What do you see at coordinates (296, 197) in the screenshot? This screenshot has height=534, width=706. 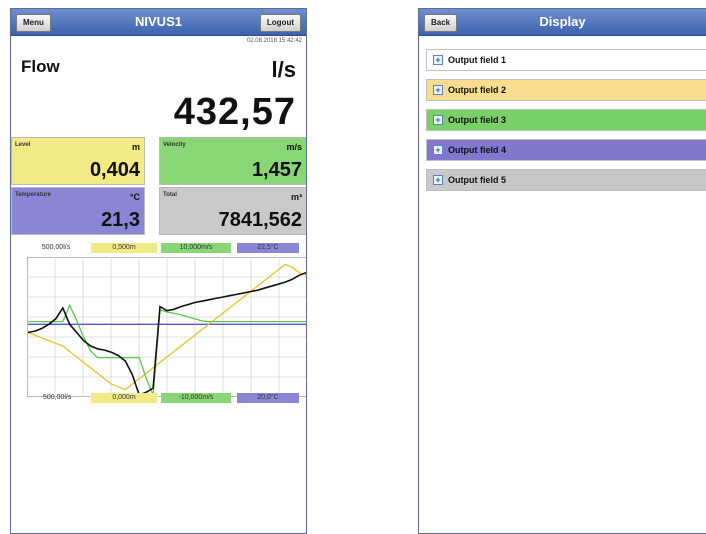 I see `tile-unit: m³` at bounding box center [296, 197].